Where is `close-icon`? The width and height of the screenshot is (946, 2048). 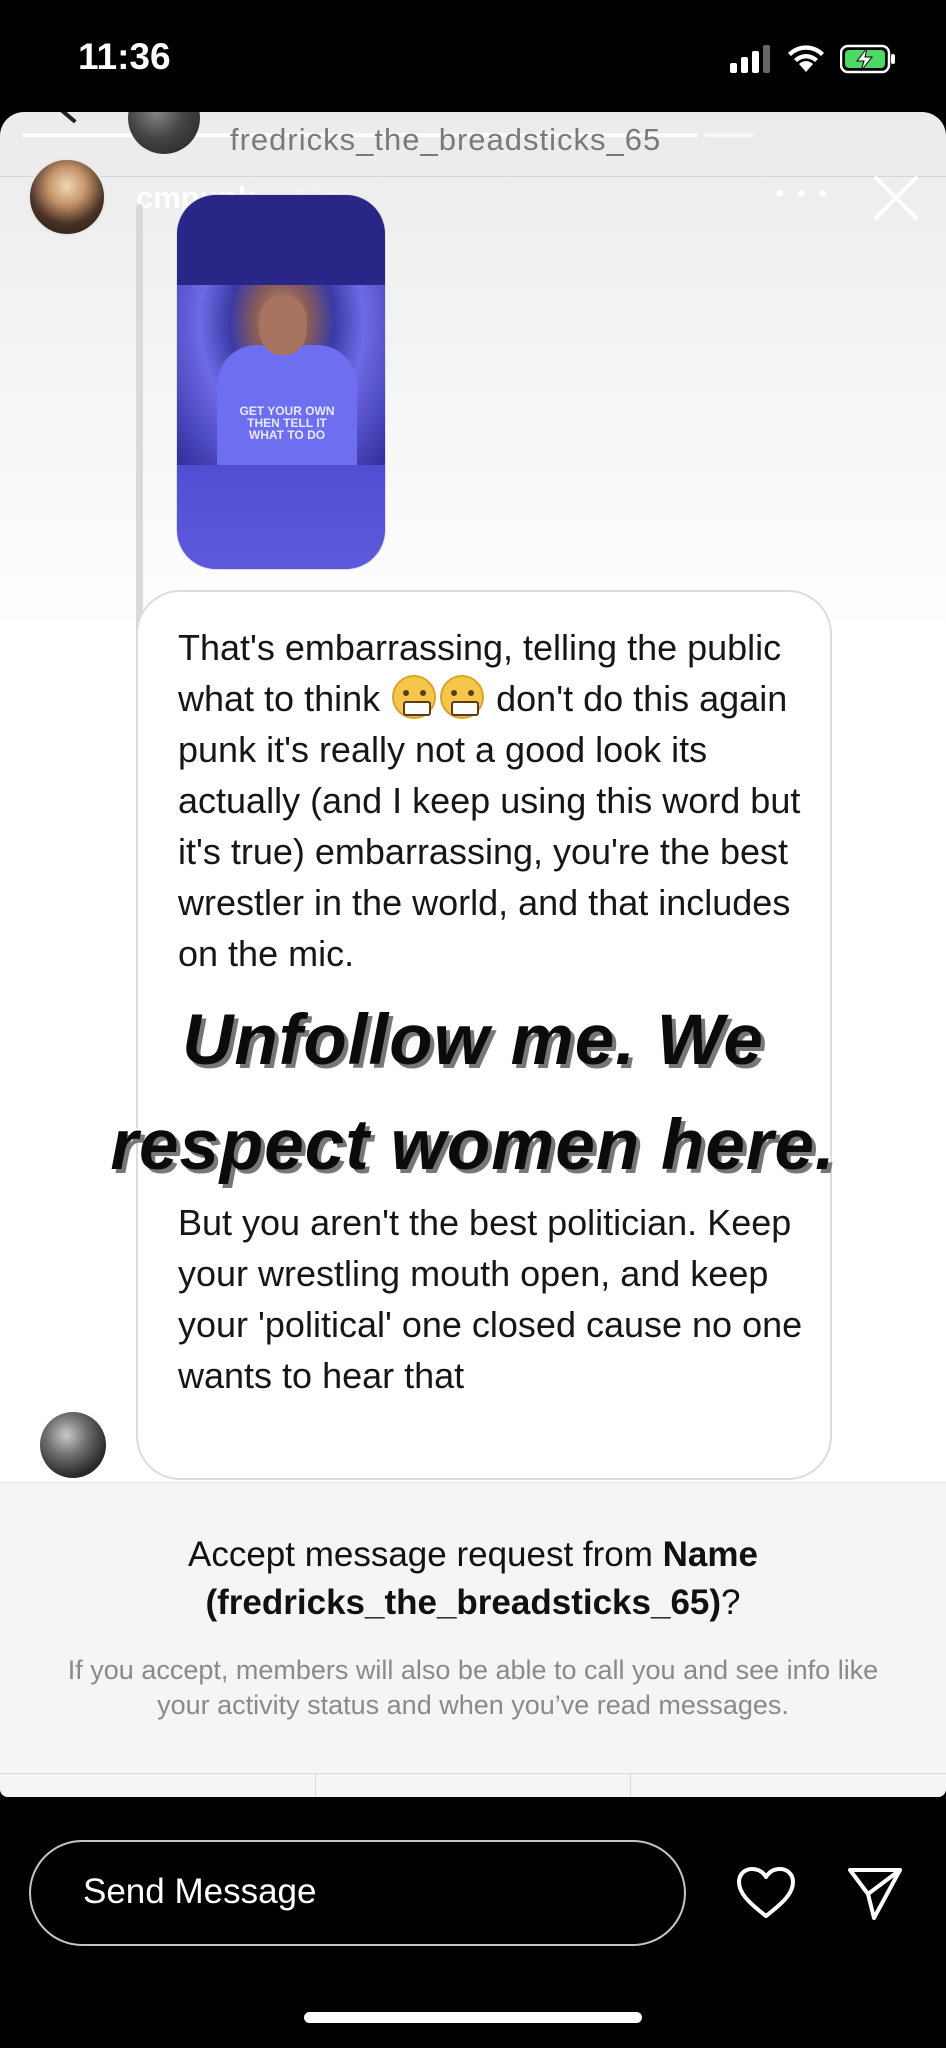
close-icon is located at coordinates (896, 198).